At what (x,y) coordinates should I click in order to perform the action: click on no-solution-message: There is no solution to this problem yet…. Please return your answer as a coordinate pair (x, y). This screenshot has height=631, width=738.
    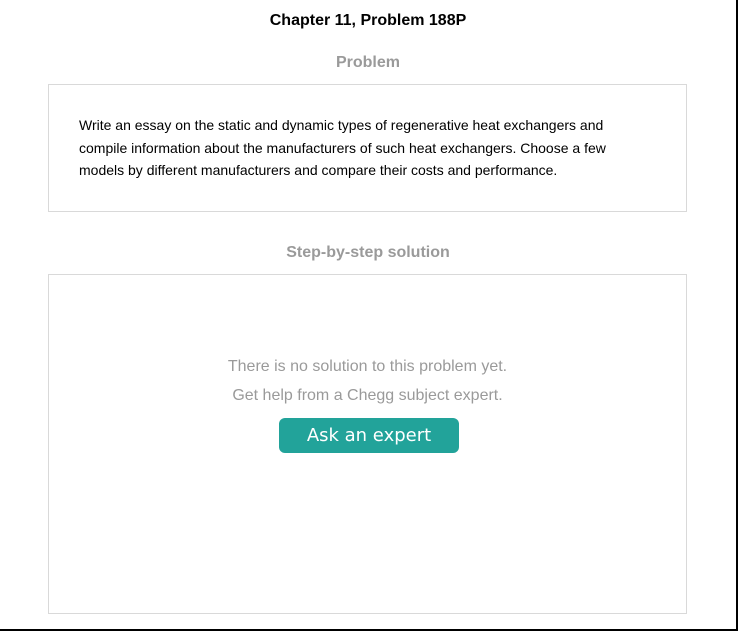
    Looking at the image, I should click on (367, 381).